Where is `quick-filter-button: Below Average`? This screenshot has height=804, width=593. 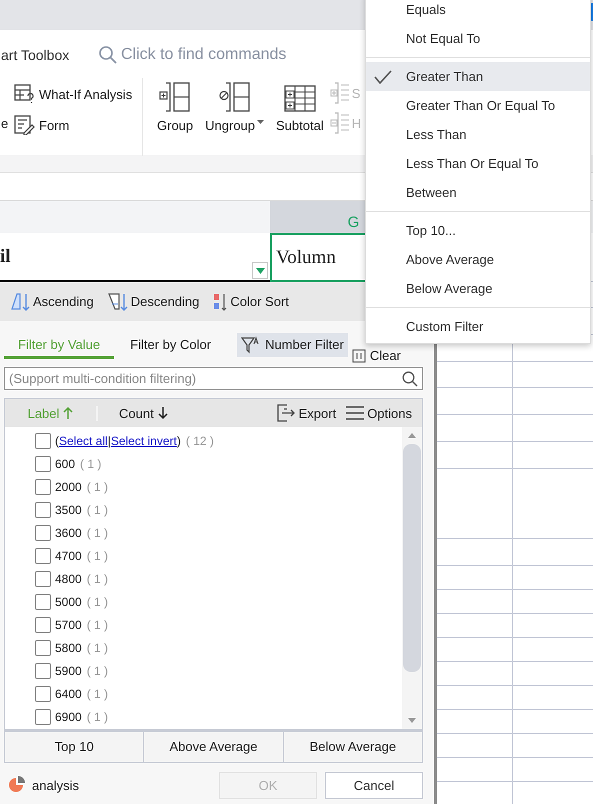
quick-filter-button: Below Average is located at coordinates (353, 747).